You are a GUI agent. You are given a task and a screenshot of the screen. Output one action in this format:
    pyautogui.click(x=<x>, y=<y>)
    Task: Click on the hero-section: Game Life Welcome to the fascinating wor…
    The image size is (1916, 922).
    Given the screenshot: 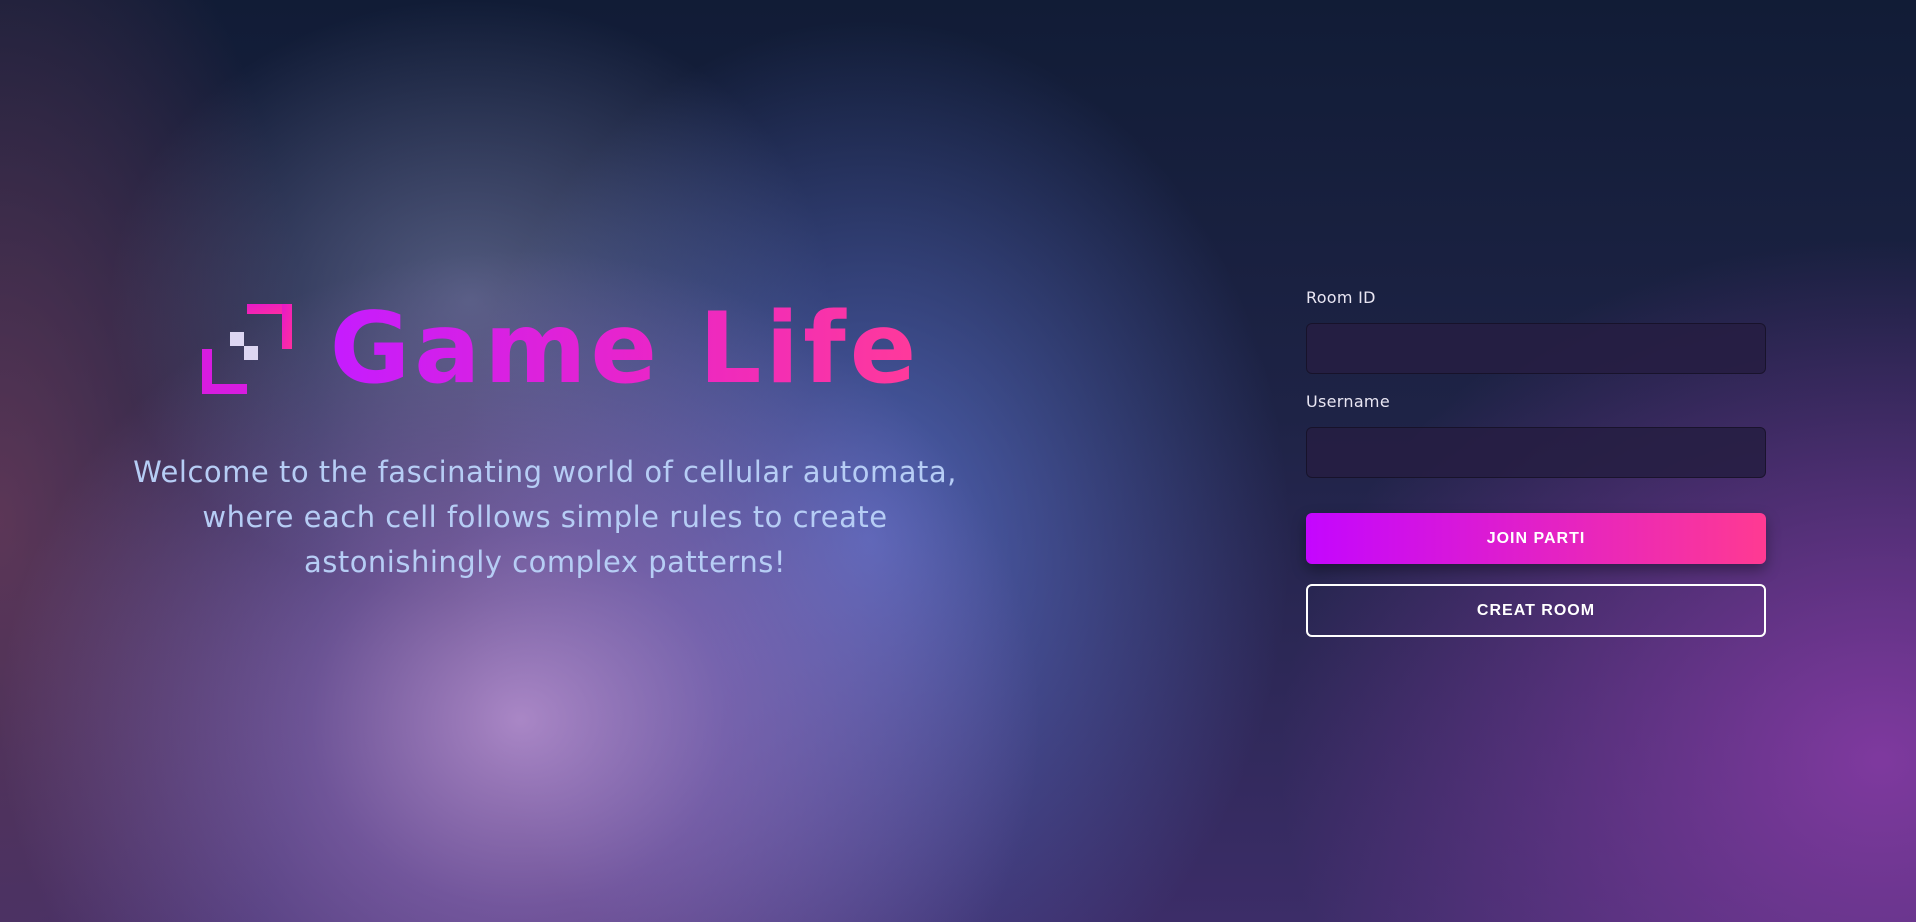 What is the action you would take?
    pyautogui.click(x=566, y=442)
    